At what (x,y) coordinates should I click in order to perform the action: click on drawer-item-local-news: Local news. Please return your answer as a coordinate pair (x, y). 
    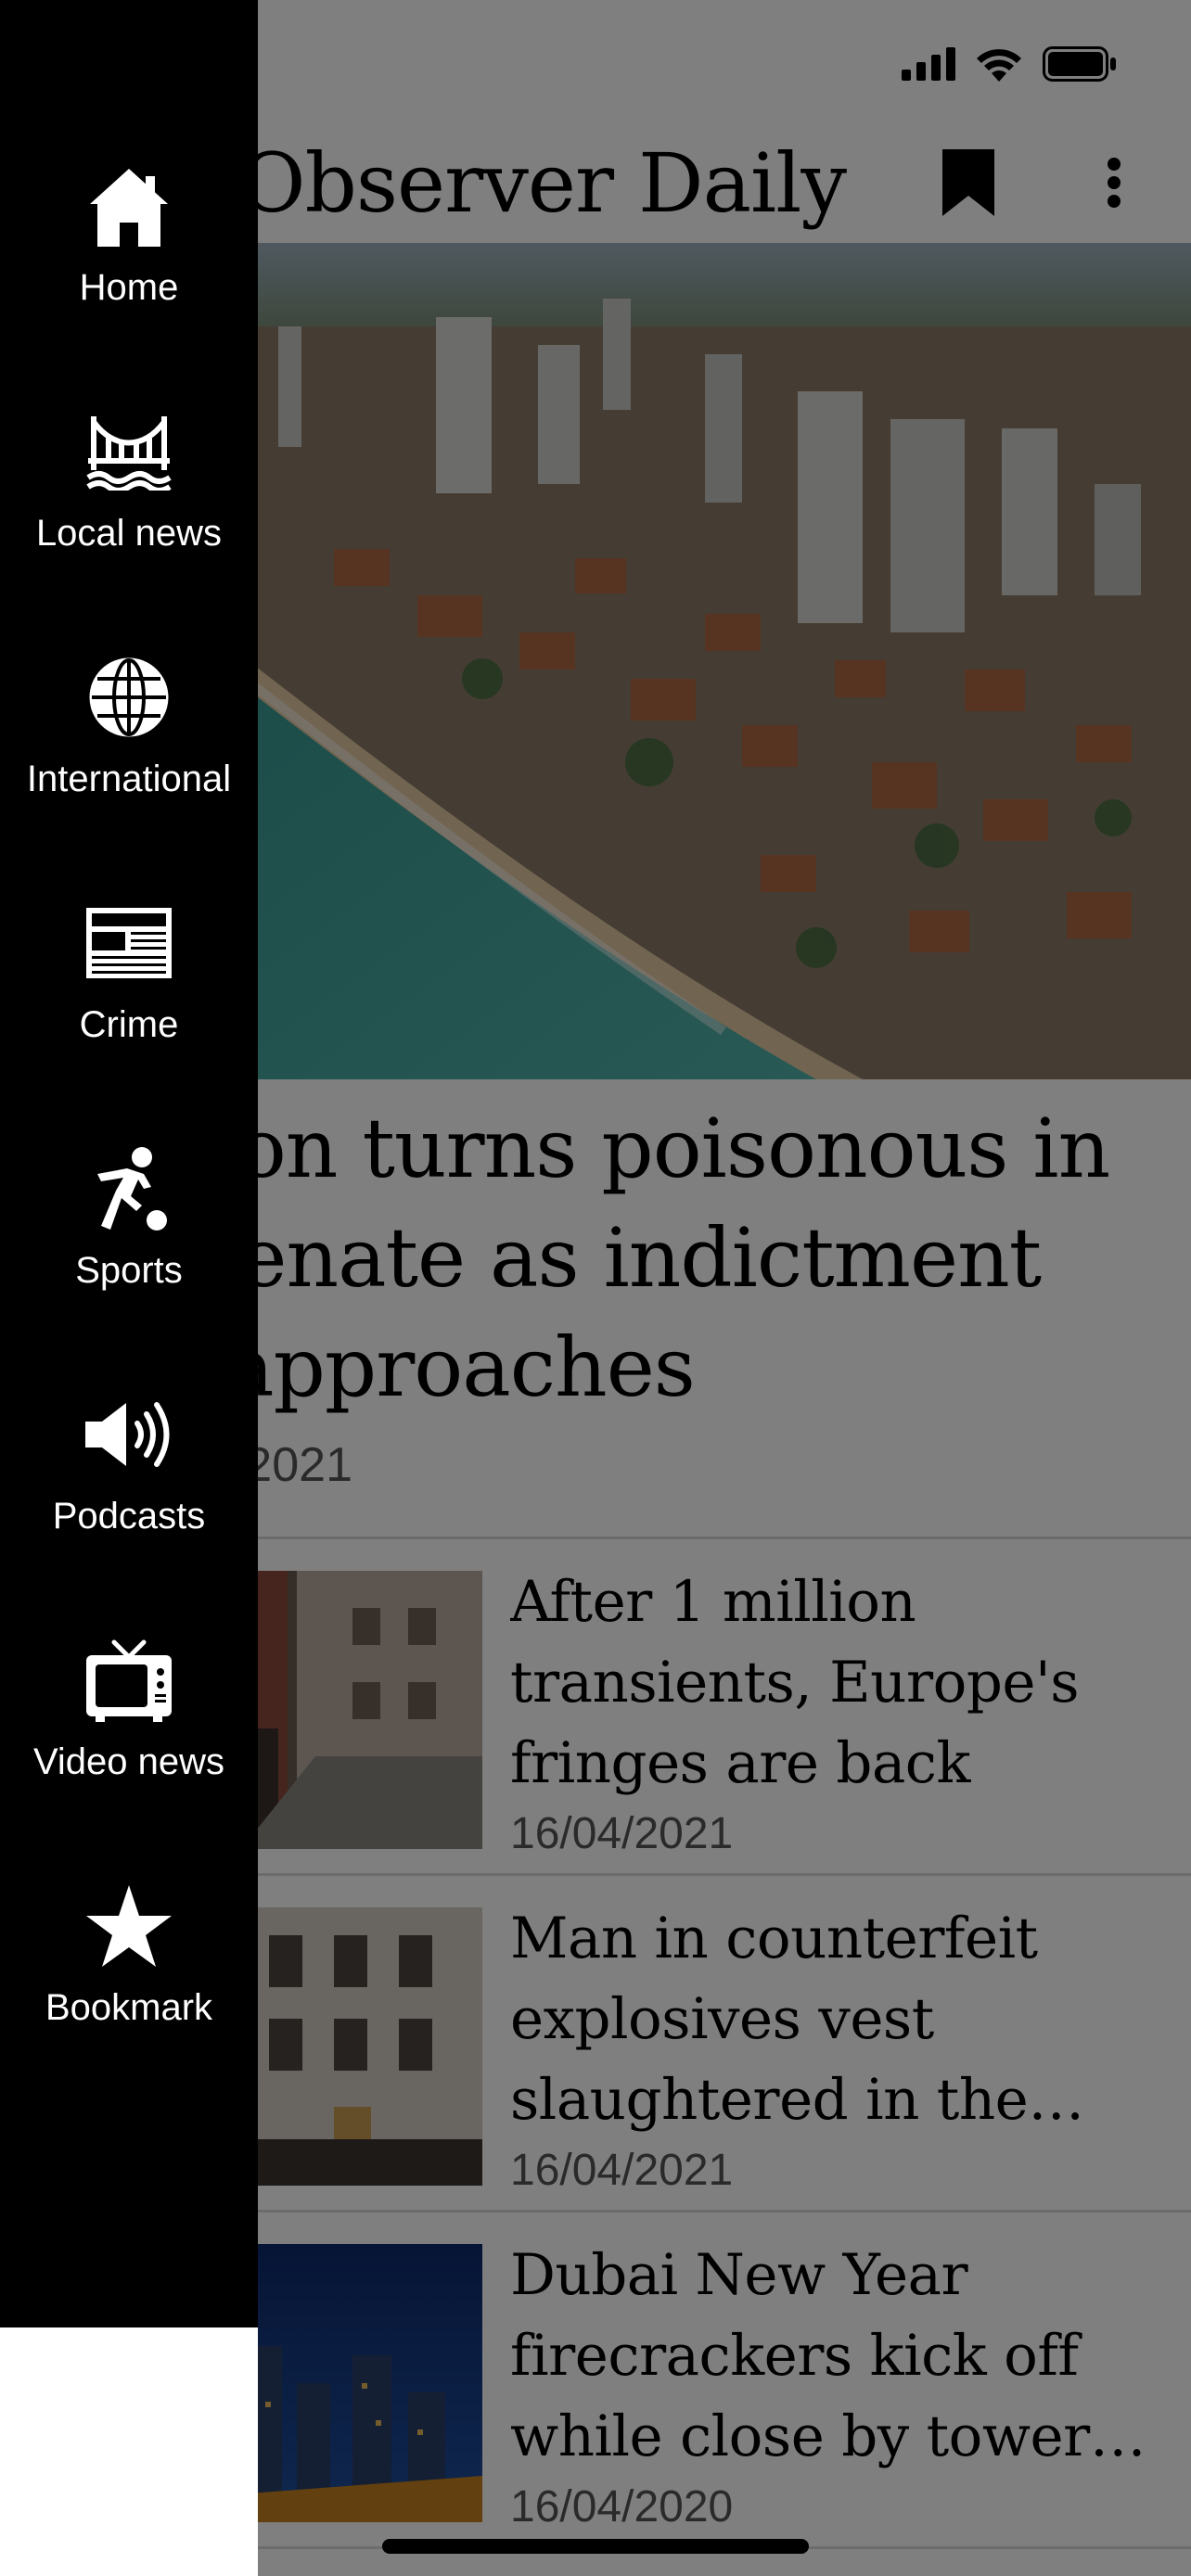
    Looking at the image, I should click on (129, 491).